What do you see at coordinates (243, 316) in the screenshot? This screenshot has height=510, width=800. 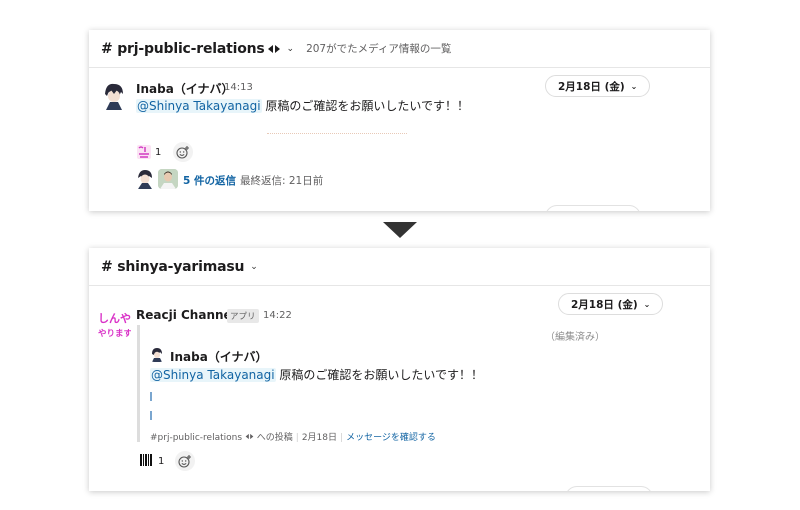 I see `app-badge: アプリ` at bounding box center [243, 316].